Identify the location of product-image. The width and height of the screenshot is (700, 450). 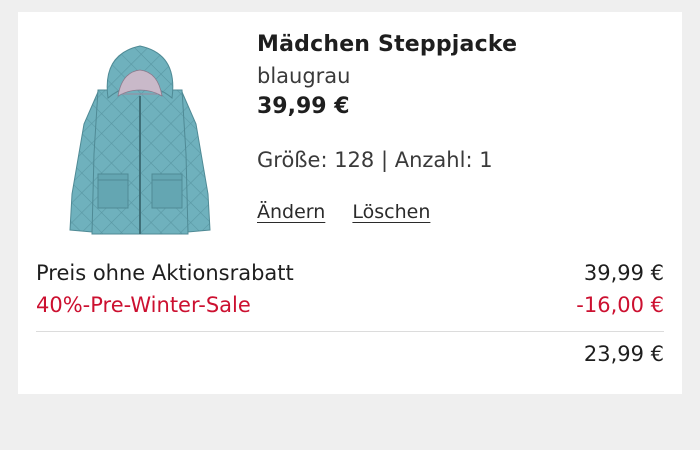
(140, 137).